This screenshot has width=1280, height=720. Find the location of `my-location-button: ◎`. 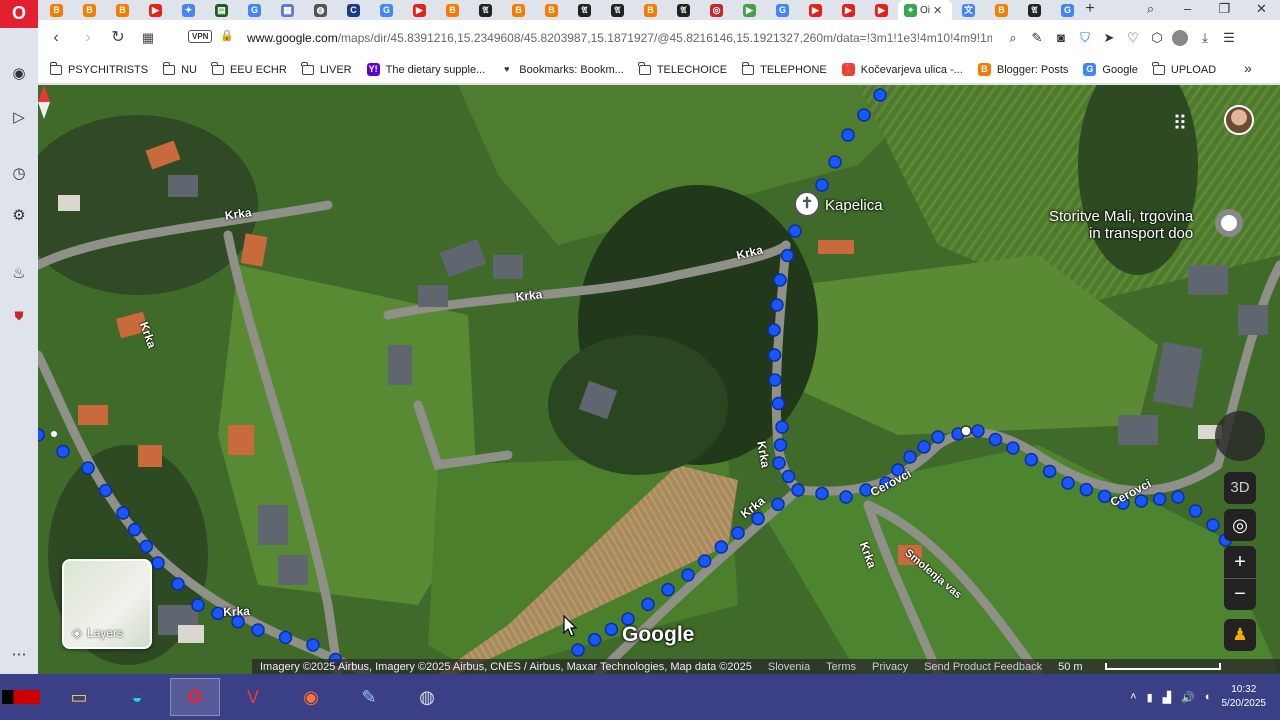

my-location-button: ◎ is located at coordinates (1240, 525).